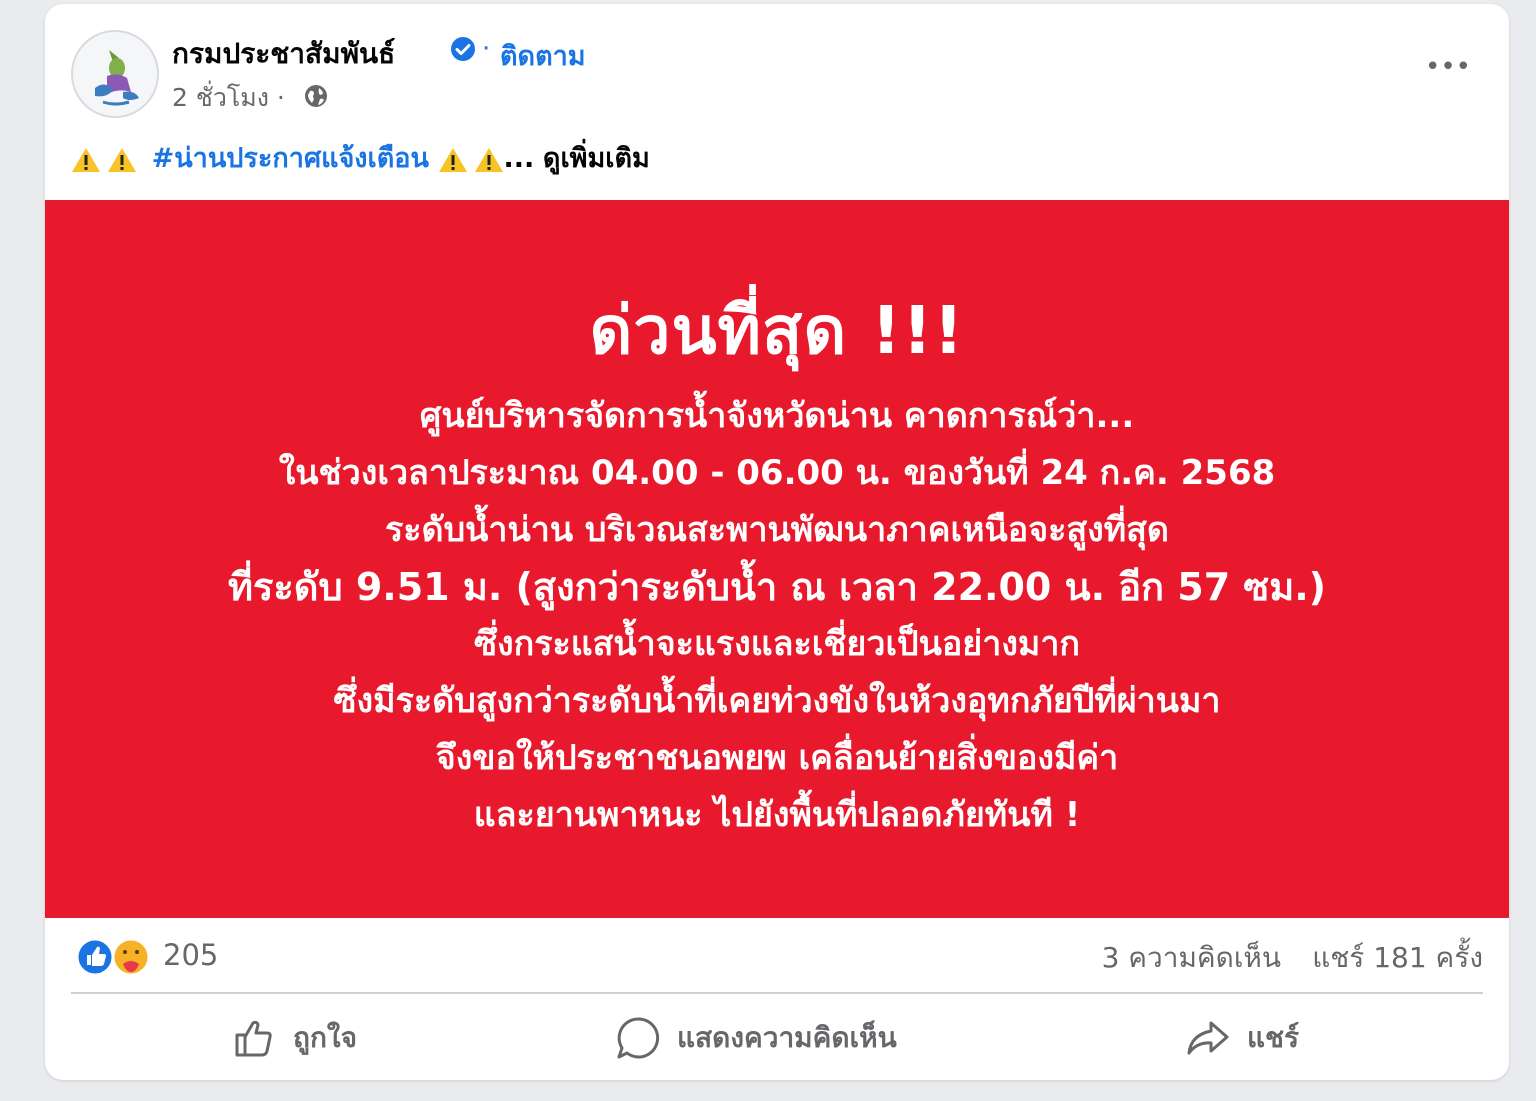  Describe the element at coordinates (290, 158) in the screenshot. I see `hashtag-link: #น่านประกาศแจ้งเตือน` at that location.